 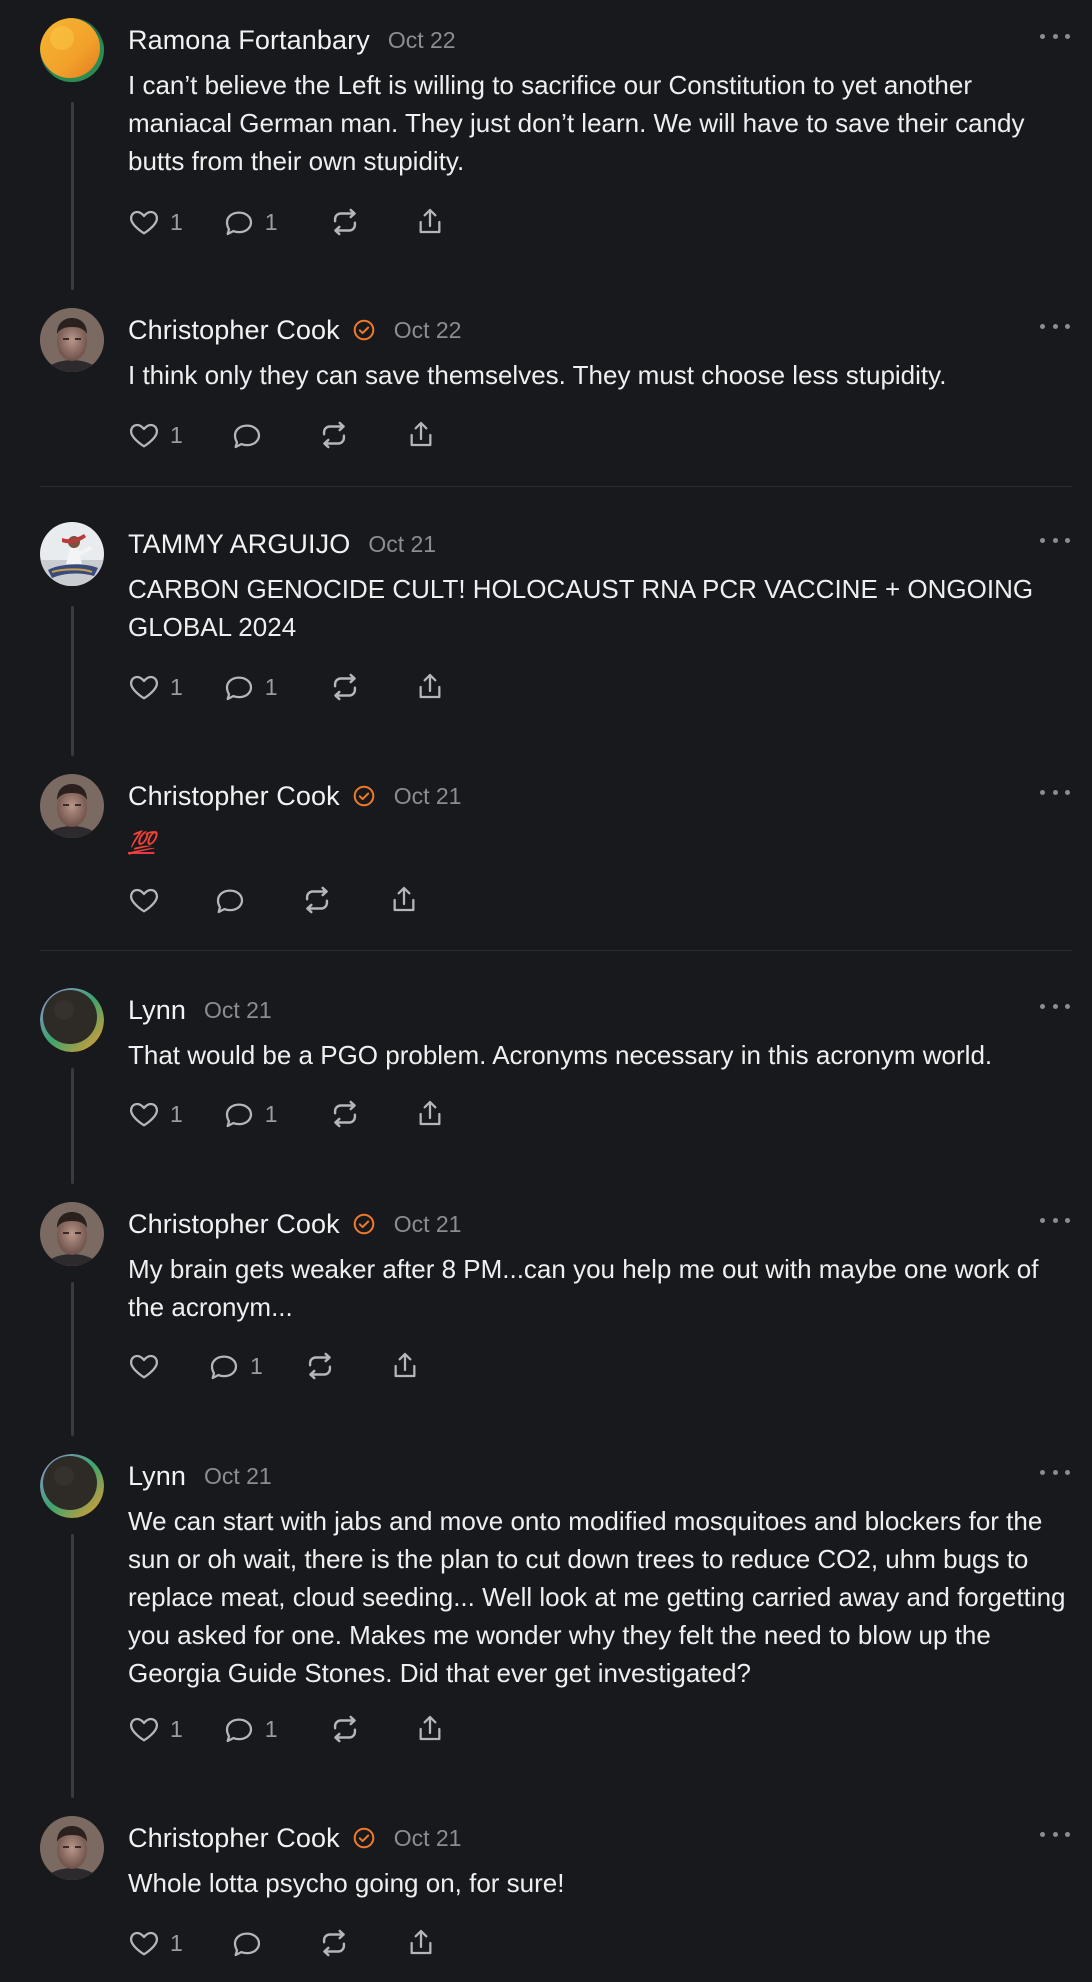 What do you see at coordinates (239, 544) in the screenshot?
I see `author-name: TAMMY ARGUIJO` at bounding box center [239, 544].